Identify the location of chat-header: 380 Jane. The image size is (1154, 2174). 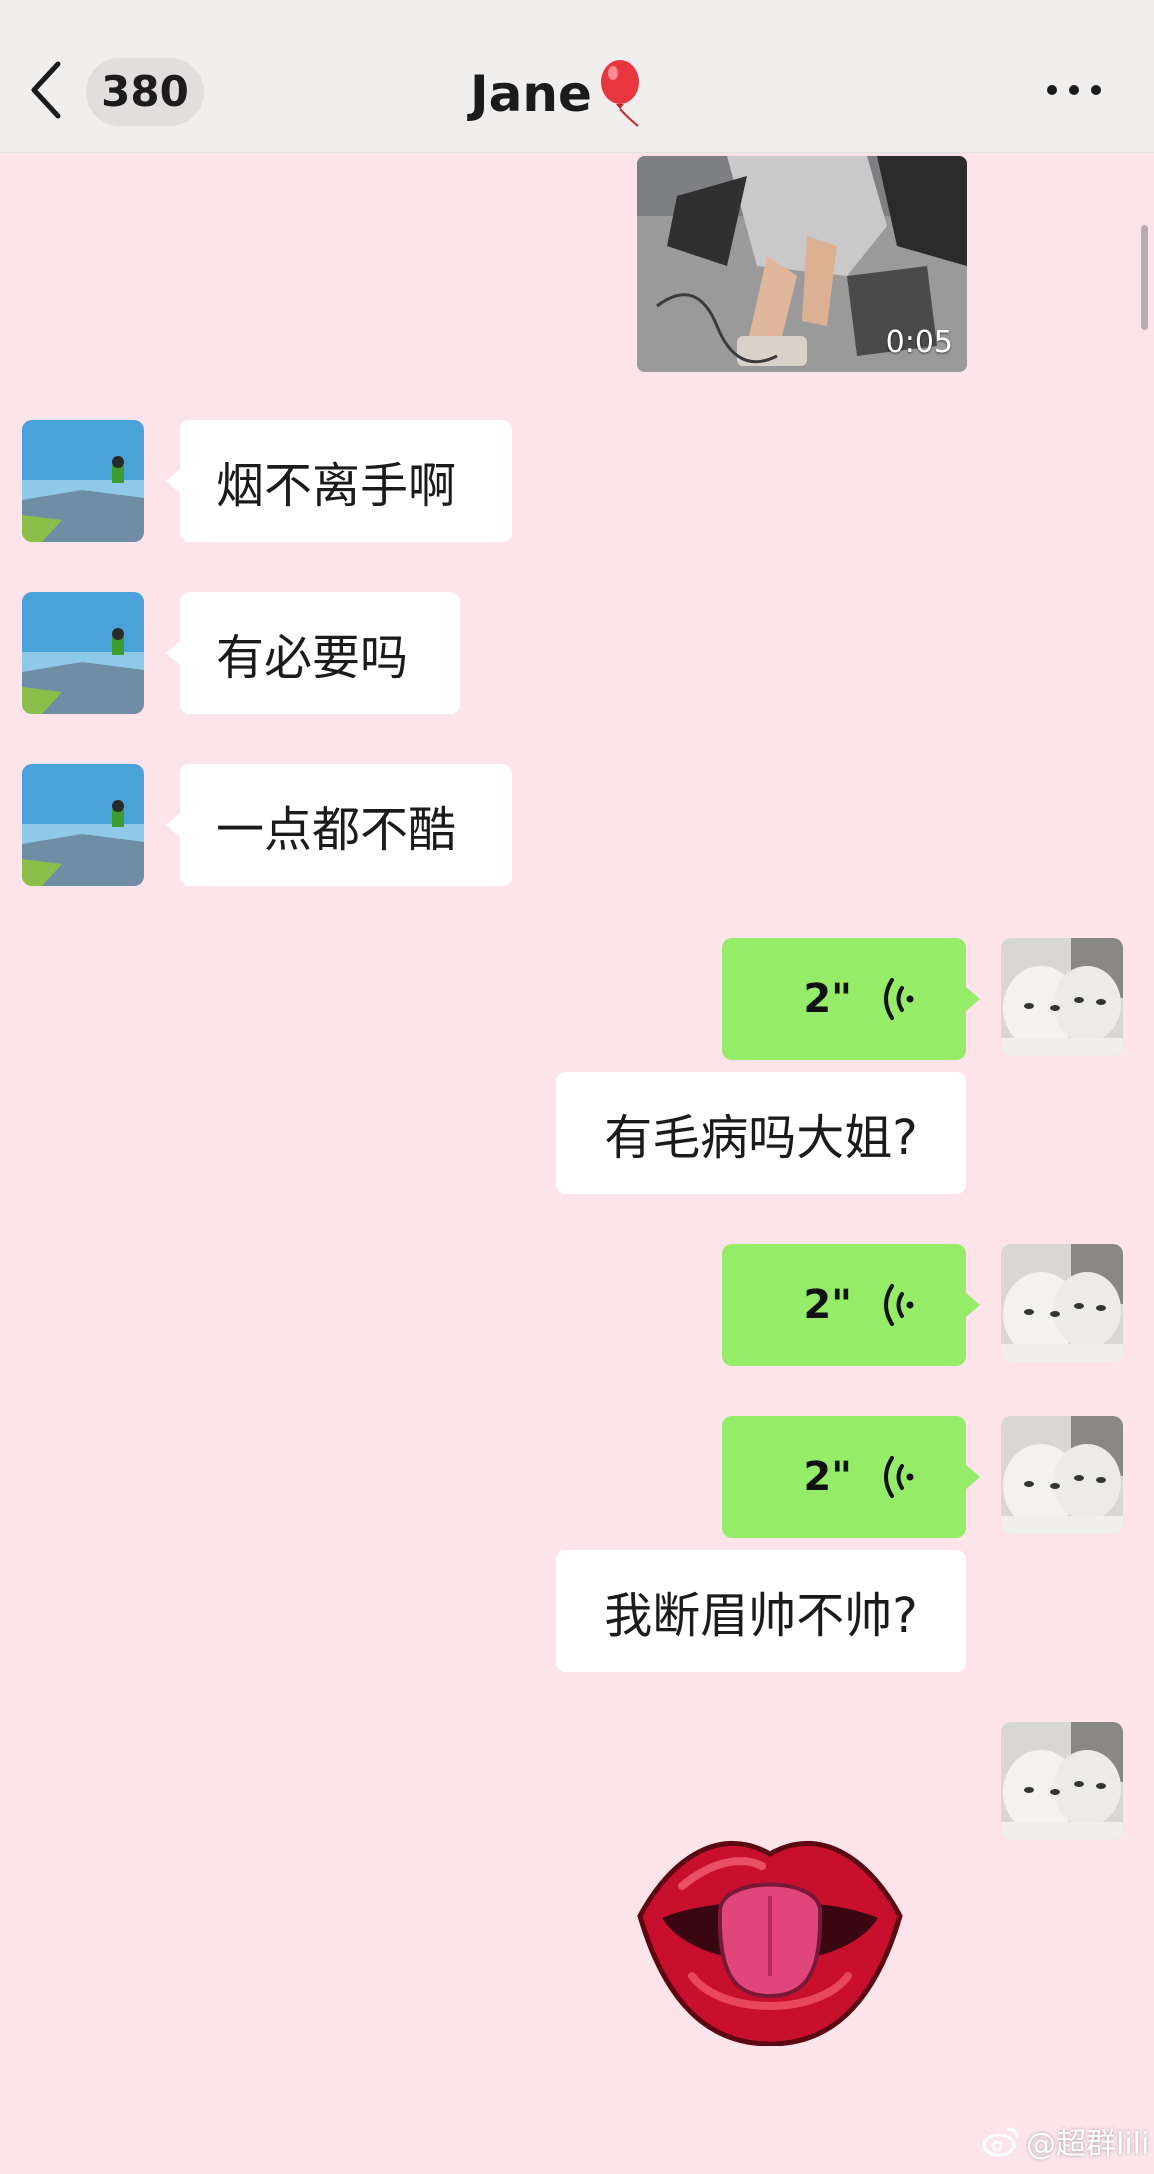
(577, 76).